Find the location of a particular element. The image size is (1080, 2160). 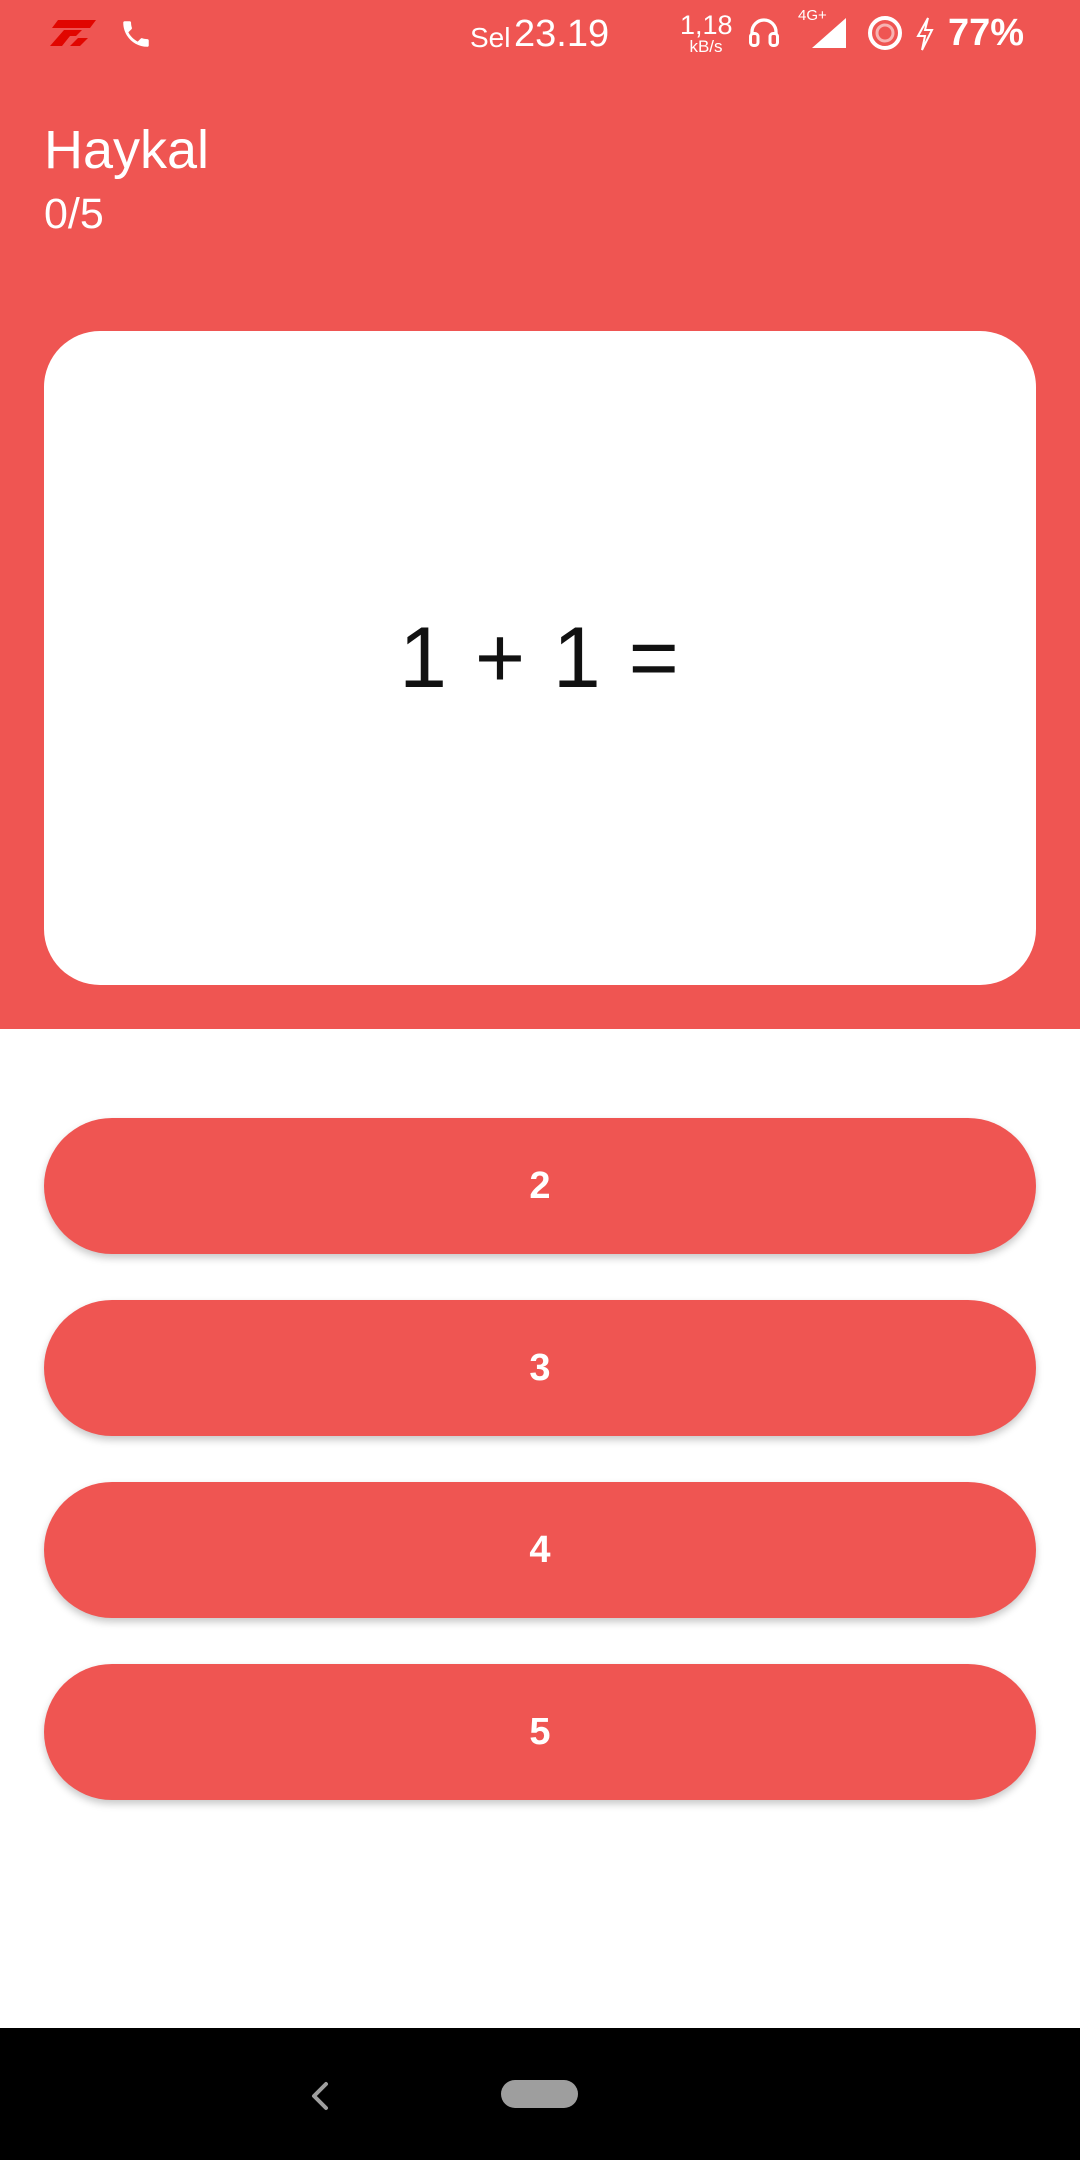

home-pill is located at coordinates (539, 2094).